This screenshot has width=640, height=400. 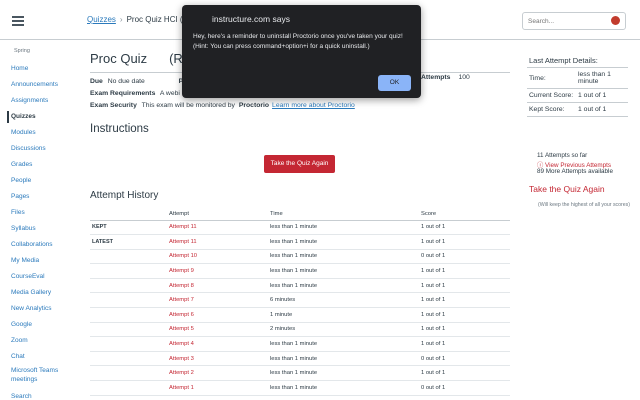 I want to click on attempt-link: Attempt 2, so click(x=219, y=373).